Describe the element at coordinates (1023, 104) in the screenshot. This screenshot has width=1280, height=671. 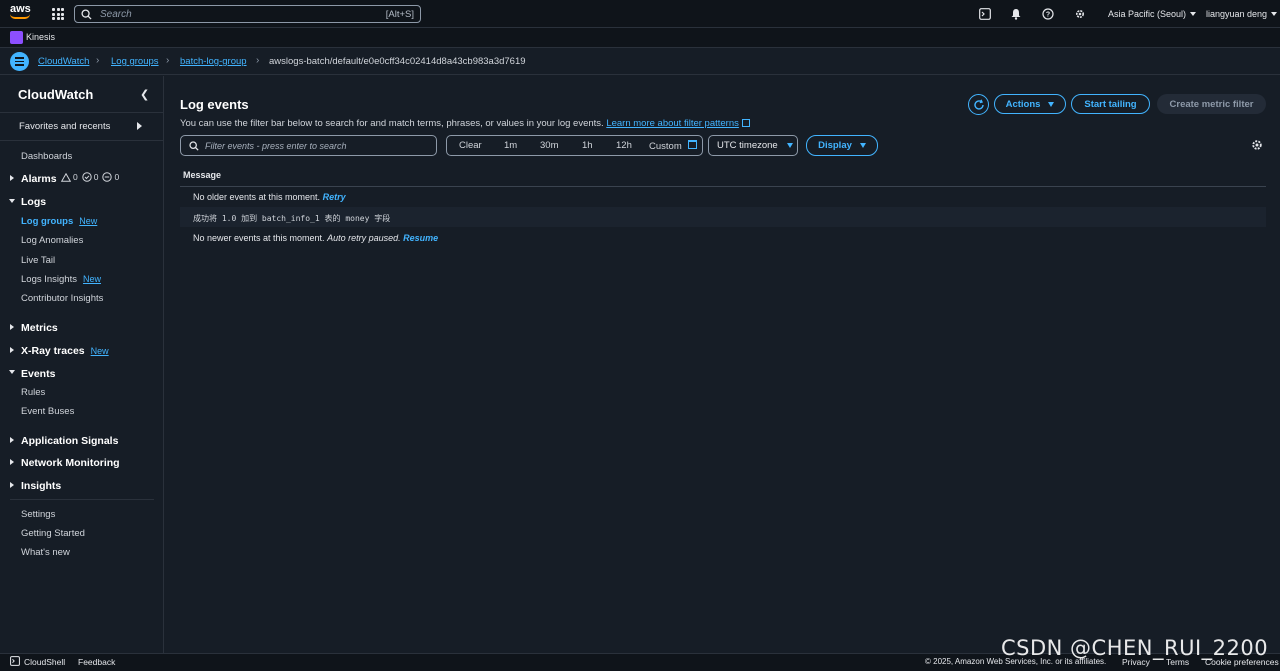
I see `actions-label: Actions` at that location.